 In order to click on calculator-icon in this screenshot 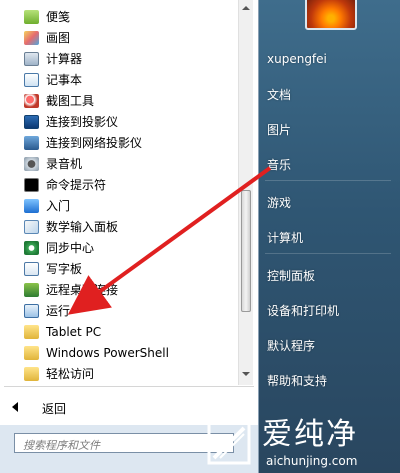, I will do `click(31, 59)`.